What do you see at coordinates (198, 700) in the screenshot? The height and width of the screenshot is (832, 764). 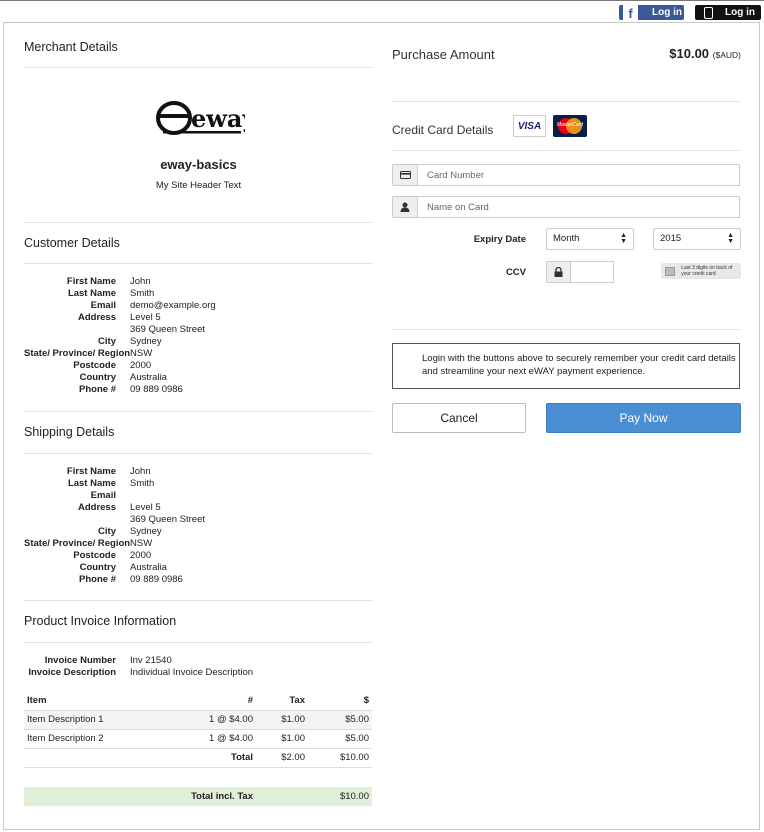 I see `table-header-row: Item # Tax $` at bounding box center [198, 700].